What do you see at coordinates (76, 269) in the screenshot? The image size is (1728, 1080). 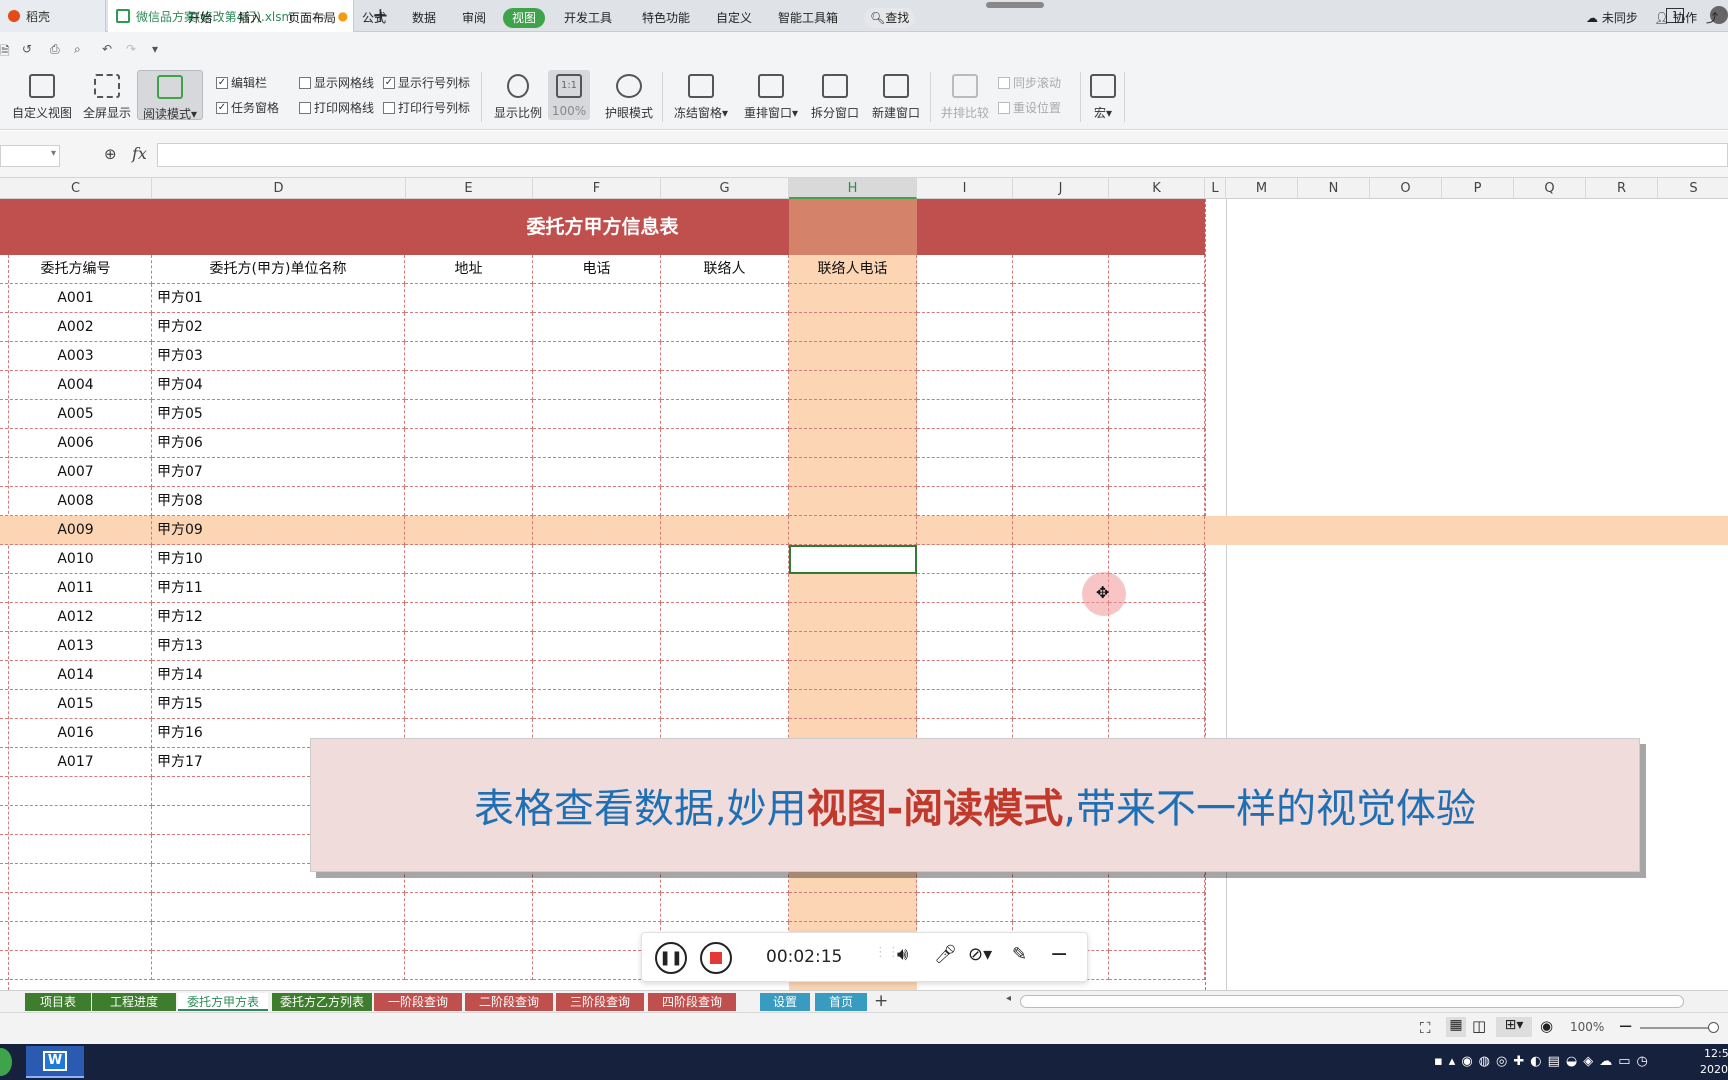 I see `header-cell-0: 委托方编号` at bounding box center [76, 269].